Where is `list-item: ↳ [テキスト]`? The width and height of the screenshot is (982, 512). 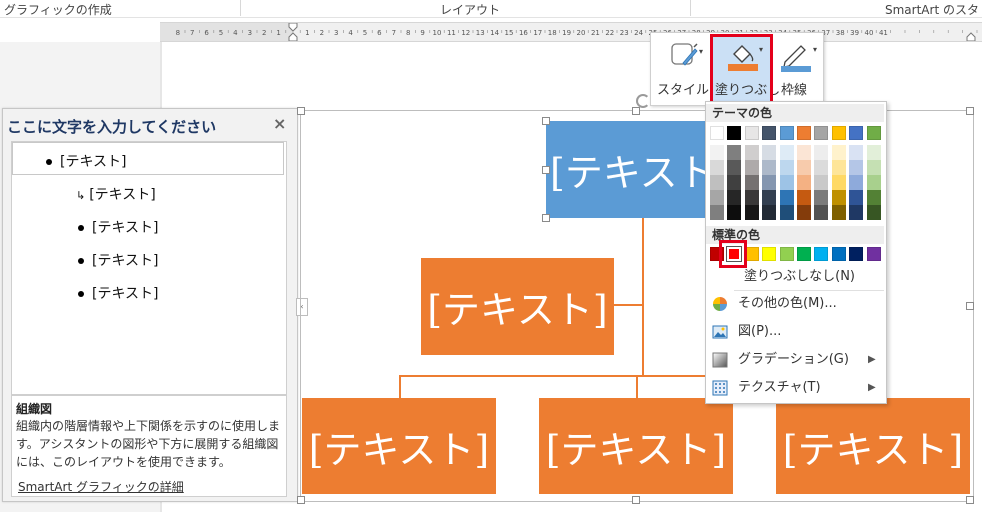
list-item: ↳ [テキスト] is located at coordinates (116, 194).